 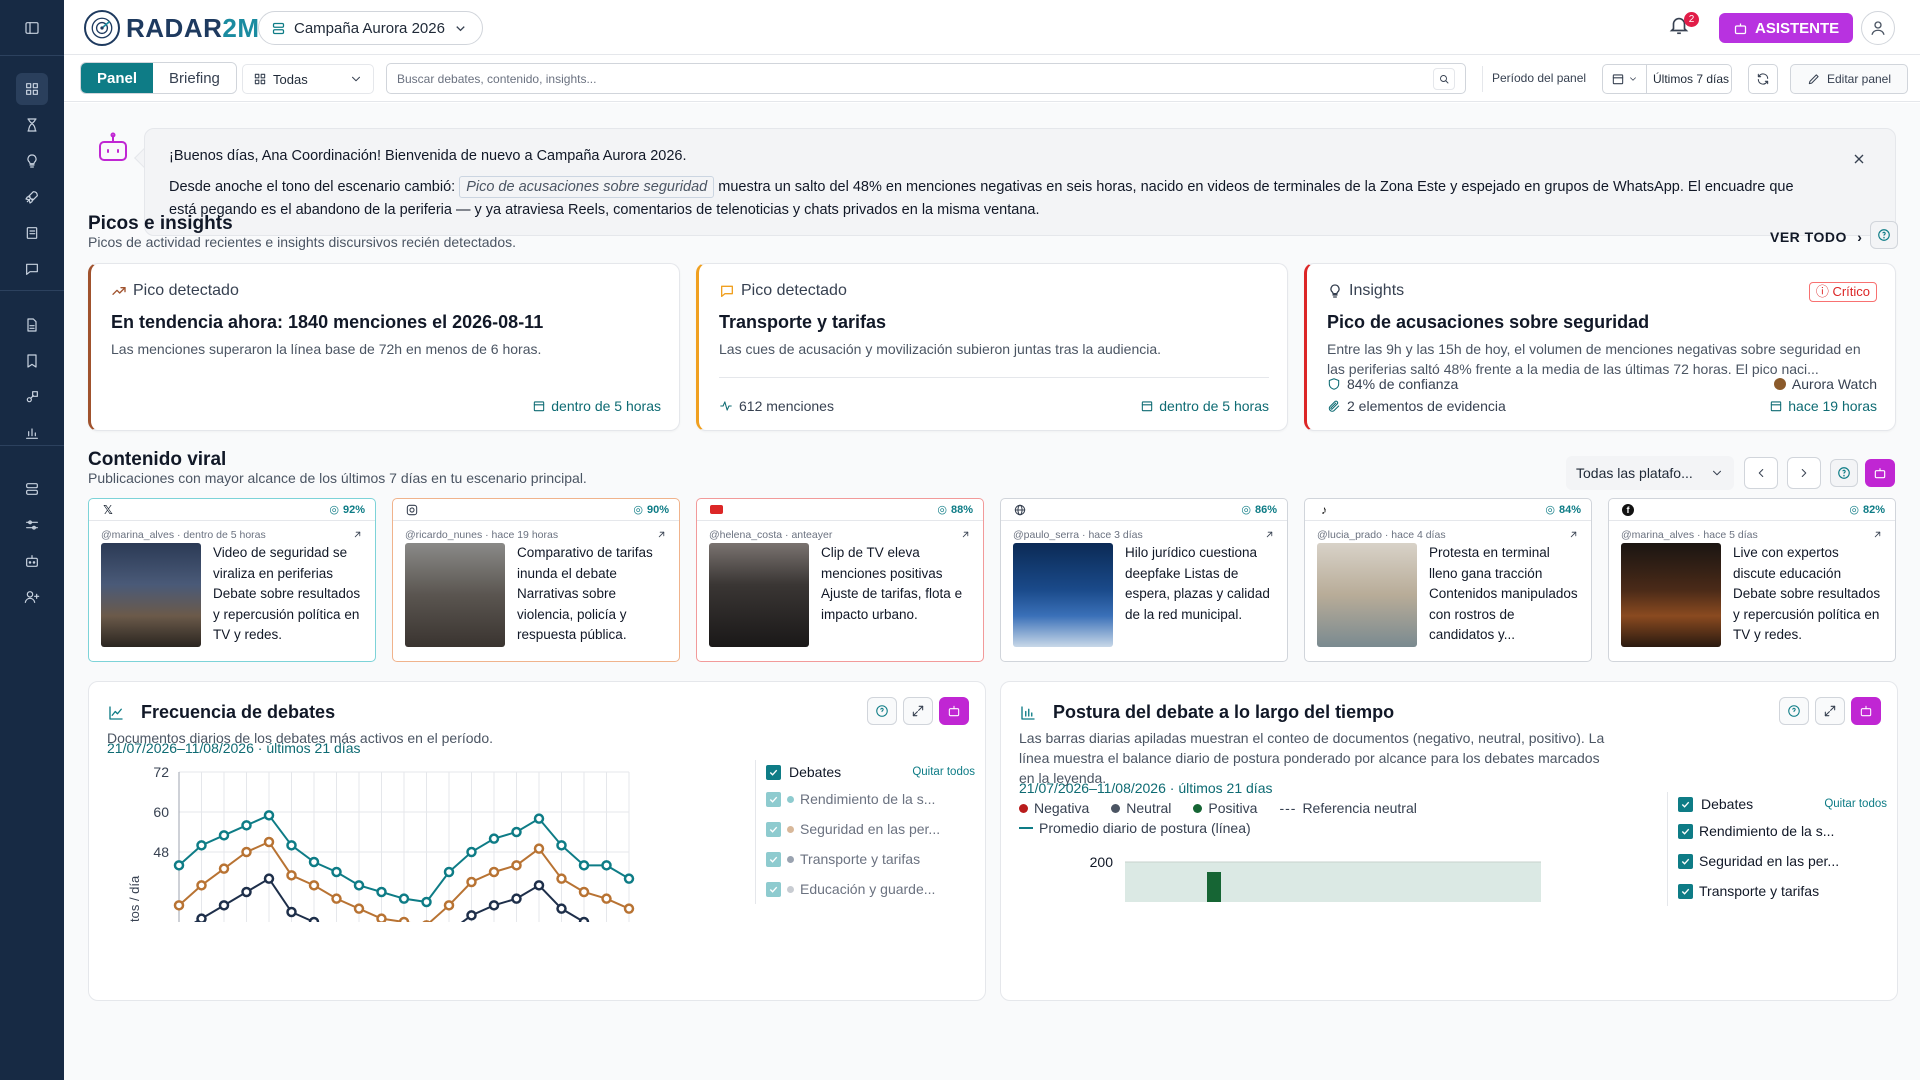 I want to click on period-selector: Últimos 7 días, so click(x=1667, y=79).